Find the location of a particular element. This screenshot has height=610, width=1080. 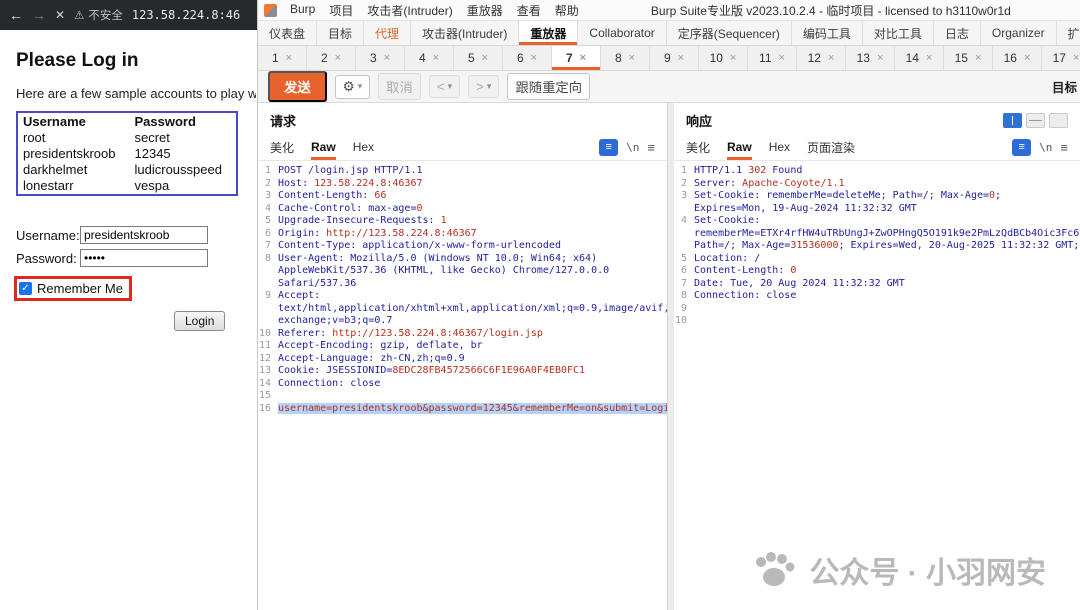

code-line: 1 POST /login.jsp HTTP/1.1 is located at coordinates (462, 171).